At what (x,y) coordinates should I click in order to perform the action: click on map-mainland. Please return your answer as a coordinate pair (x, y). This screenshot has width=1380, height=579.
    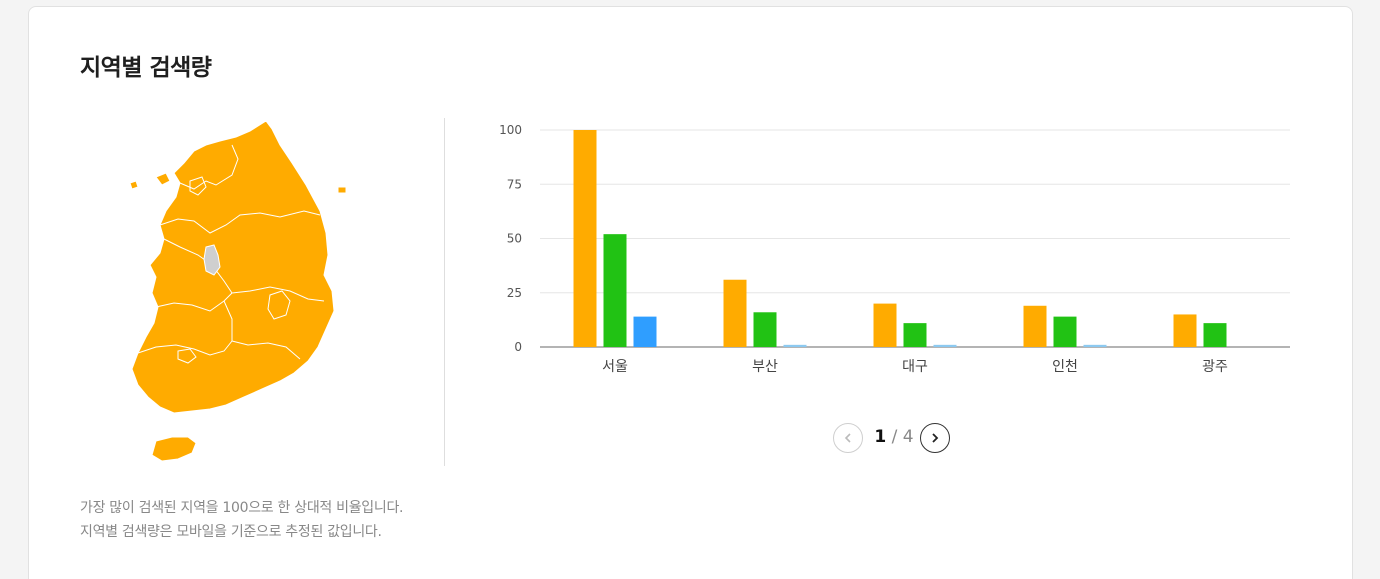
    Looking at the image, I should click on (233, 267).